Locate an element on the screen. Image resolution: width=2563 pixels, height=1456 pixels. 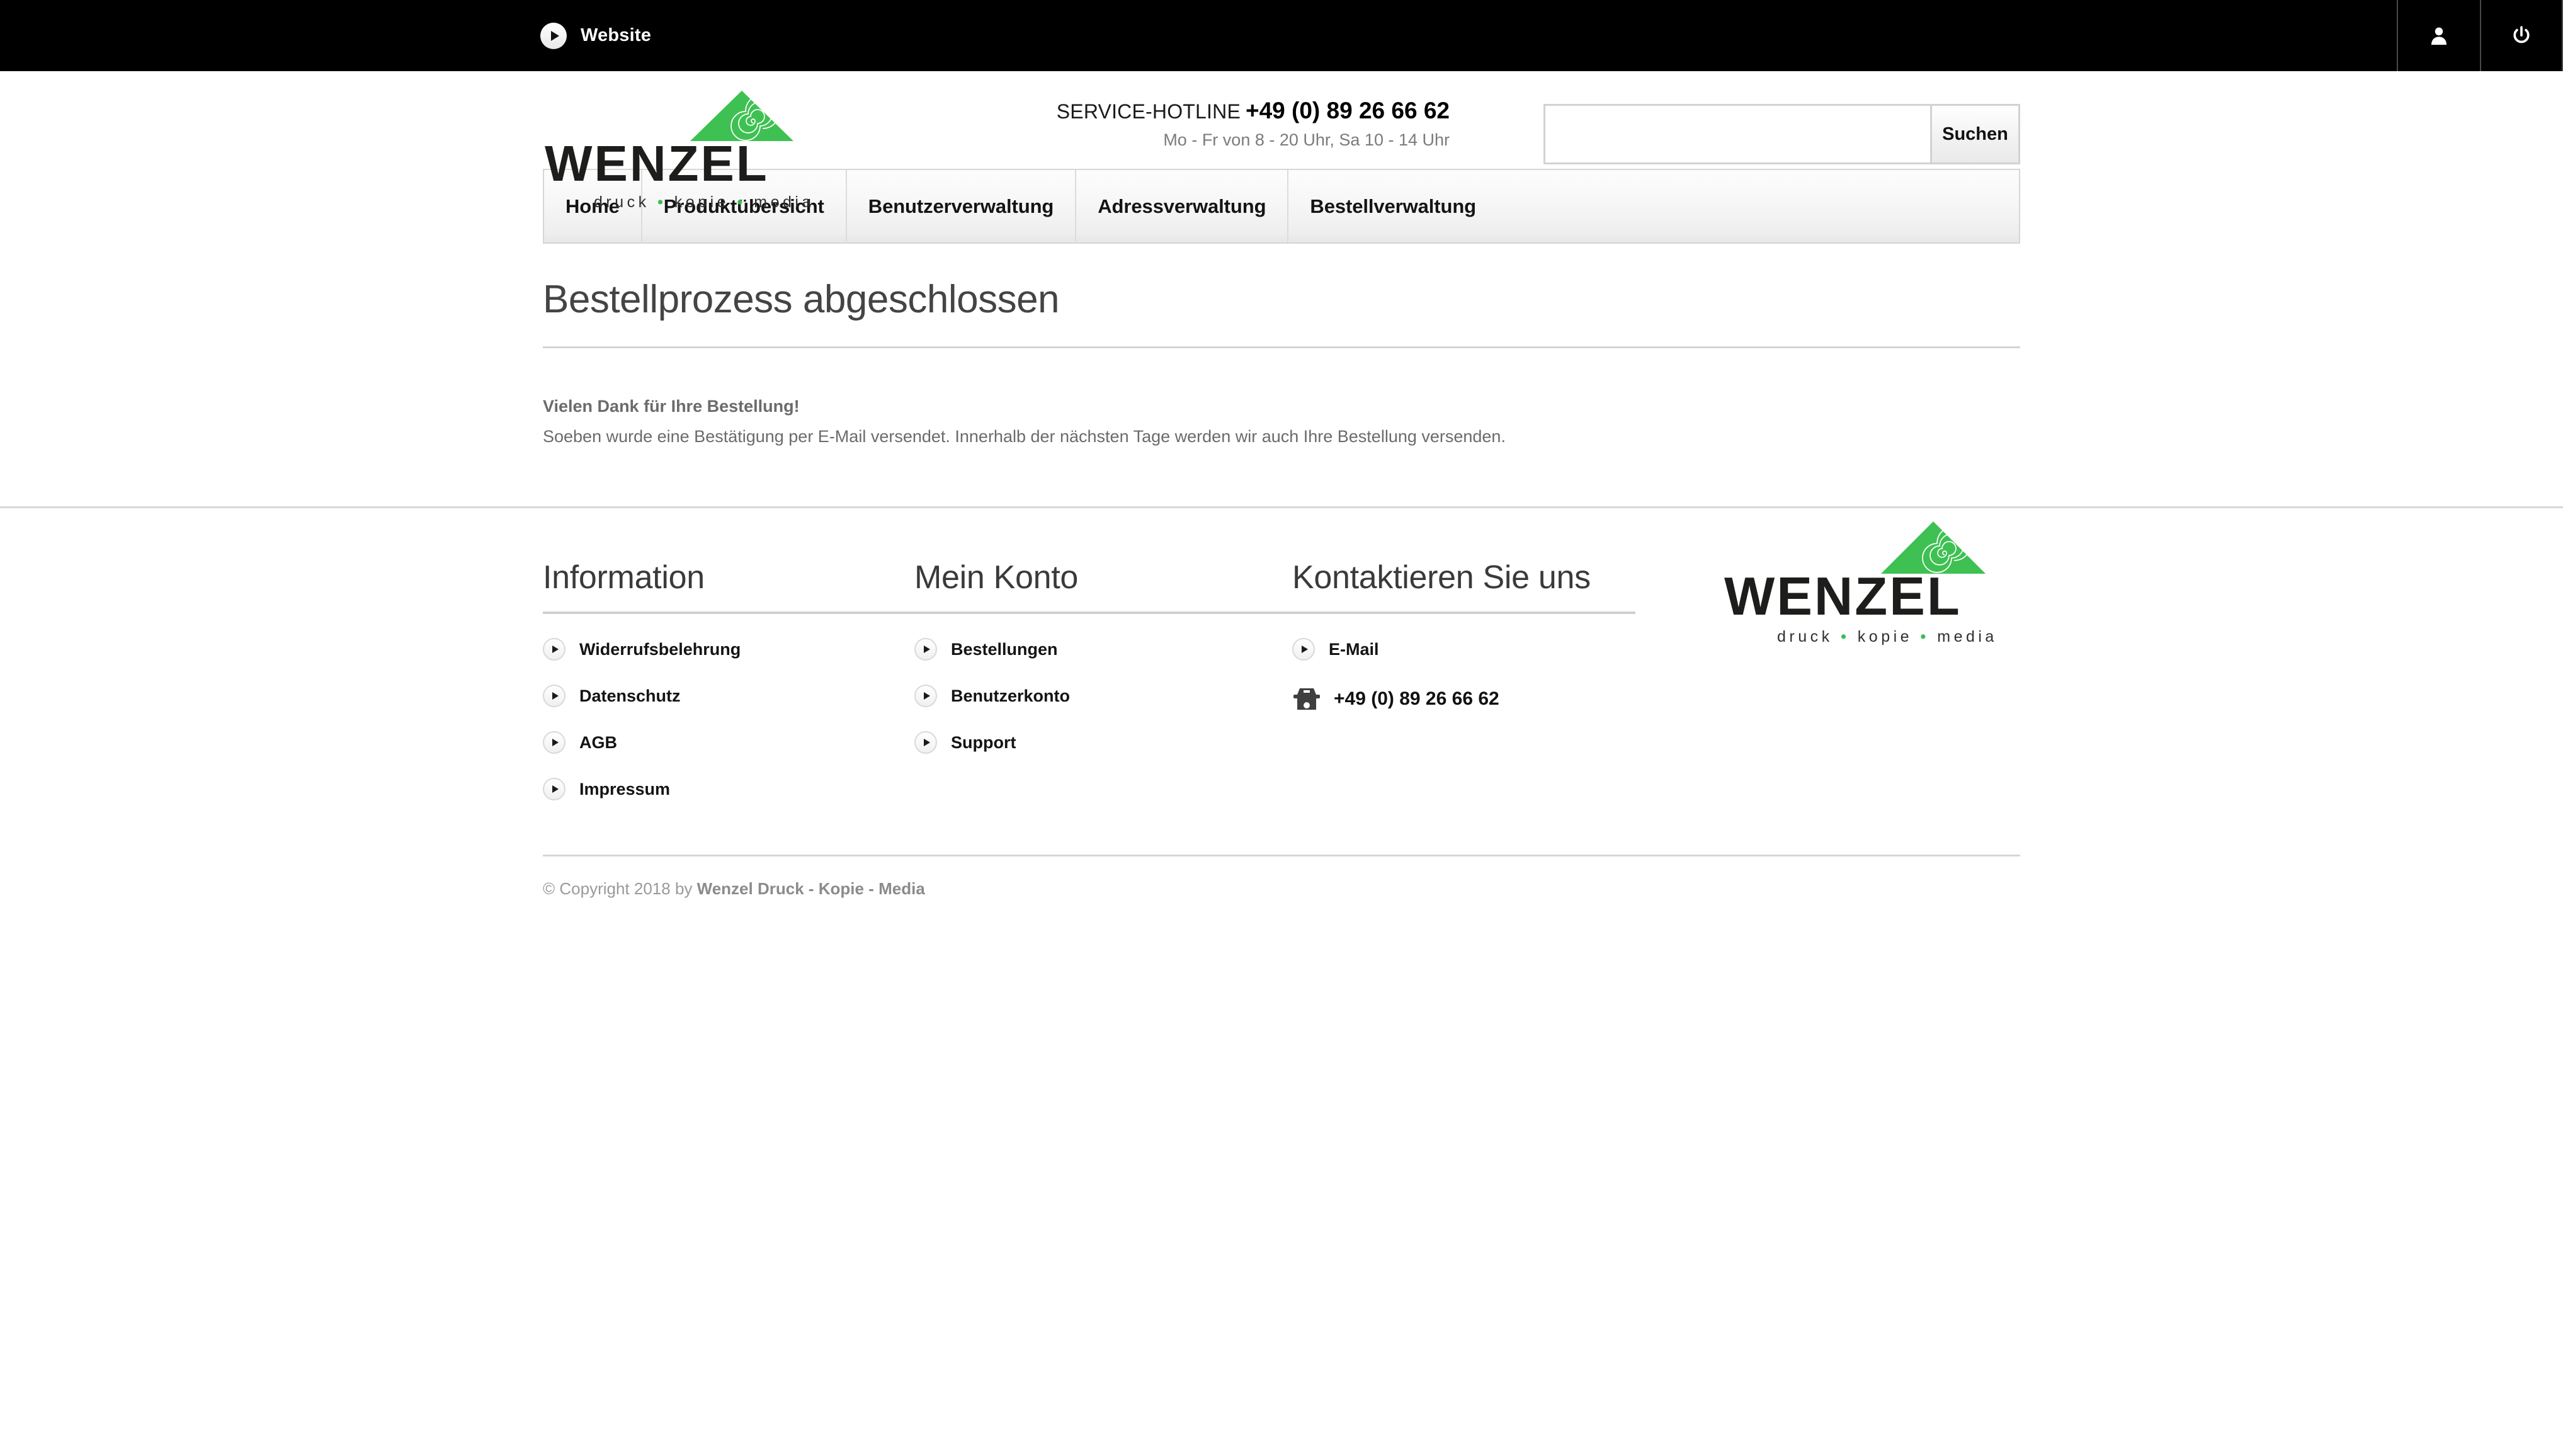
nav-item-bestellverwaltung: Bestellverwaltung is located at coordinates (1392, 206).